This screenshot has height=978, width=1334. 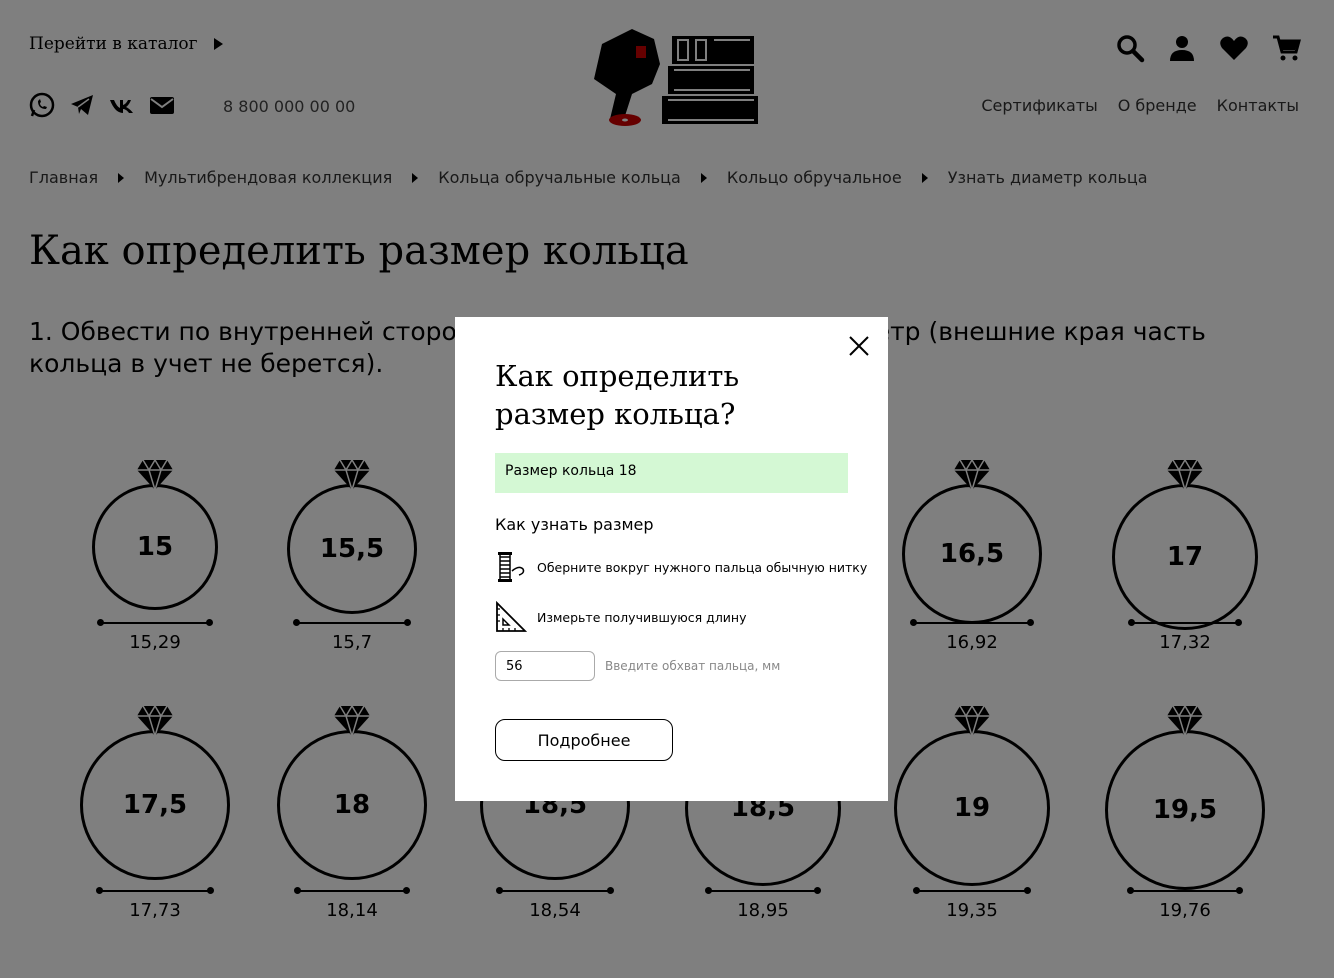 I want to click on how-to-label: Как узнать размер, so click(x=574, y=524).